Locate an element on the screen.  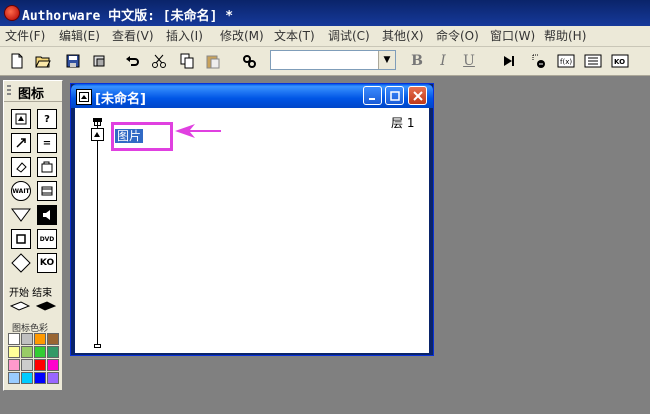
import-icon is located at coordinates (99, 61).